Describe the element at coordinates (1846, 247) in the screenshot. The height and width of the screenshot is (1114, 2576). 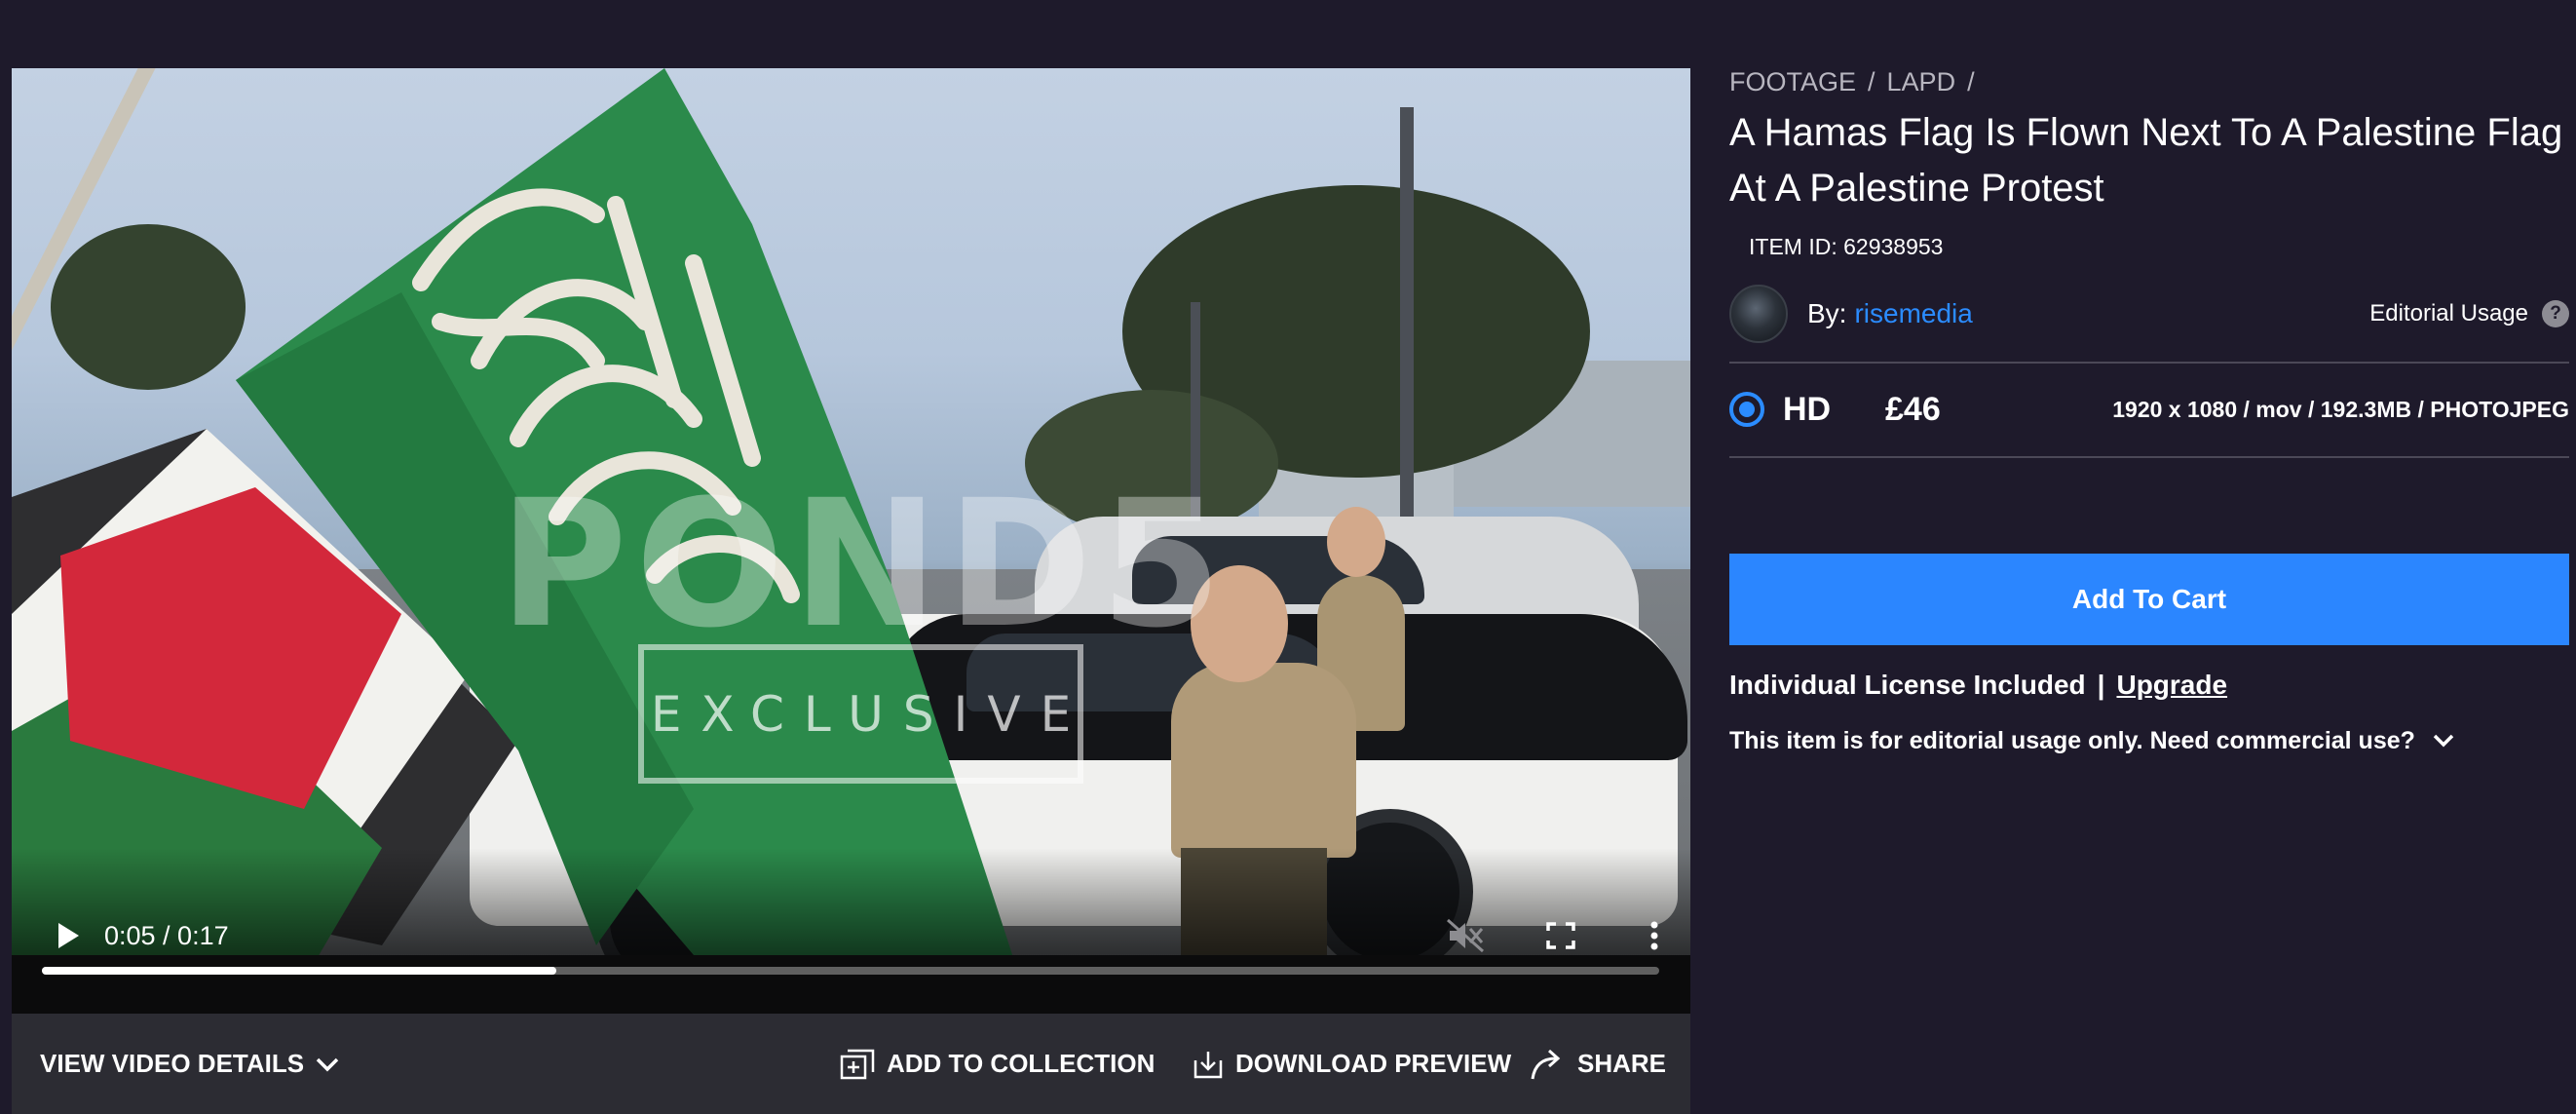
I see `item-id: ITEM ID: 62938953` at that location.